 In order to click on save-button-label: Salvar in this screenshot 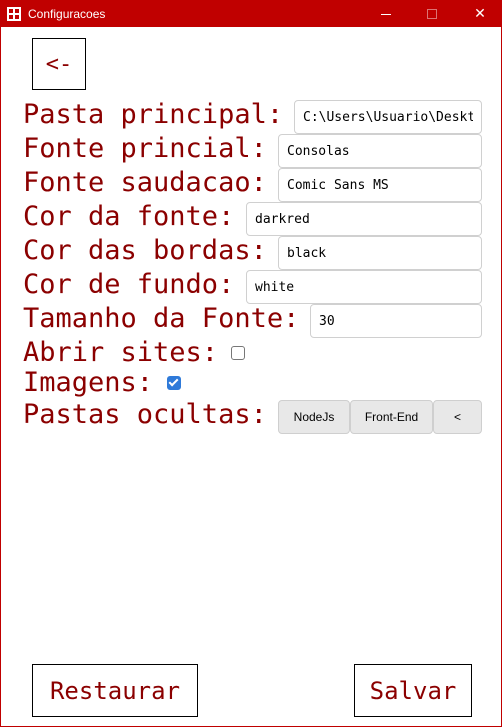, I will do `click(413, 690)`.